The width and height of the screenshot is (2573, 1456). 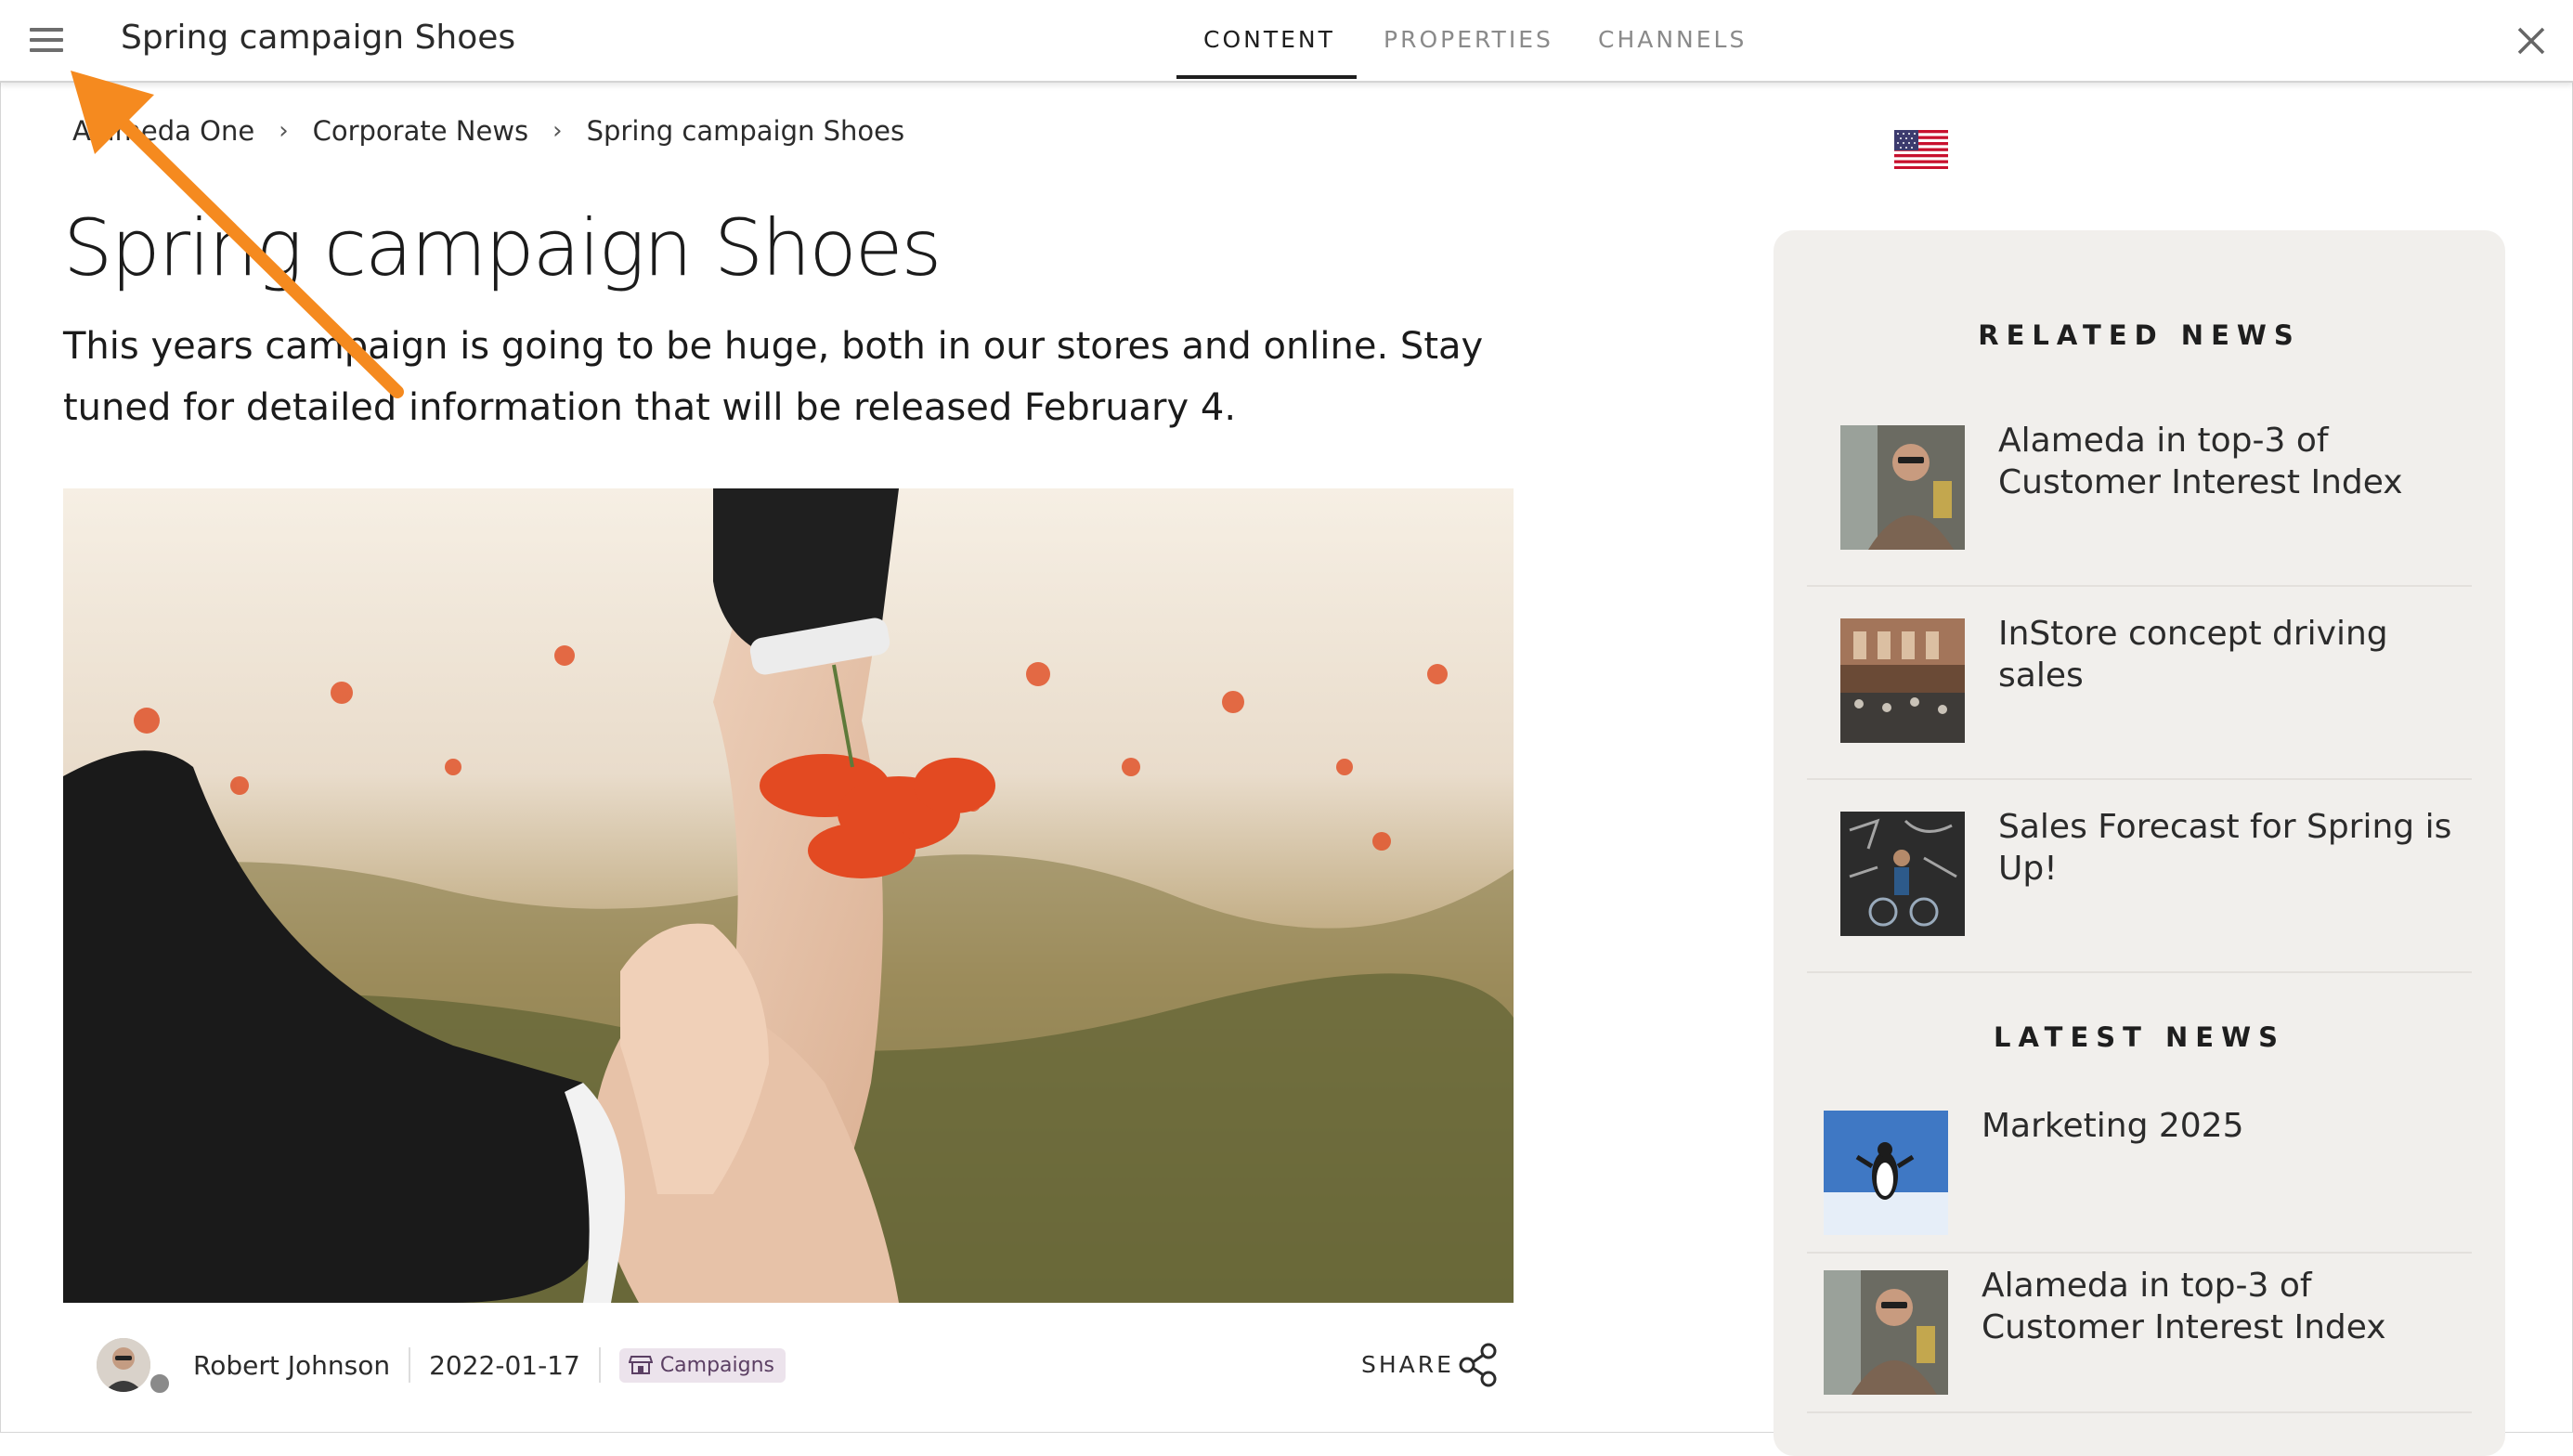 What do you see at coordinates (640, 1365) in the screenshot?
I see `store-icon` at bounding box center [640, 1365].